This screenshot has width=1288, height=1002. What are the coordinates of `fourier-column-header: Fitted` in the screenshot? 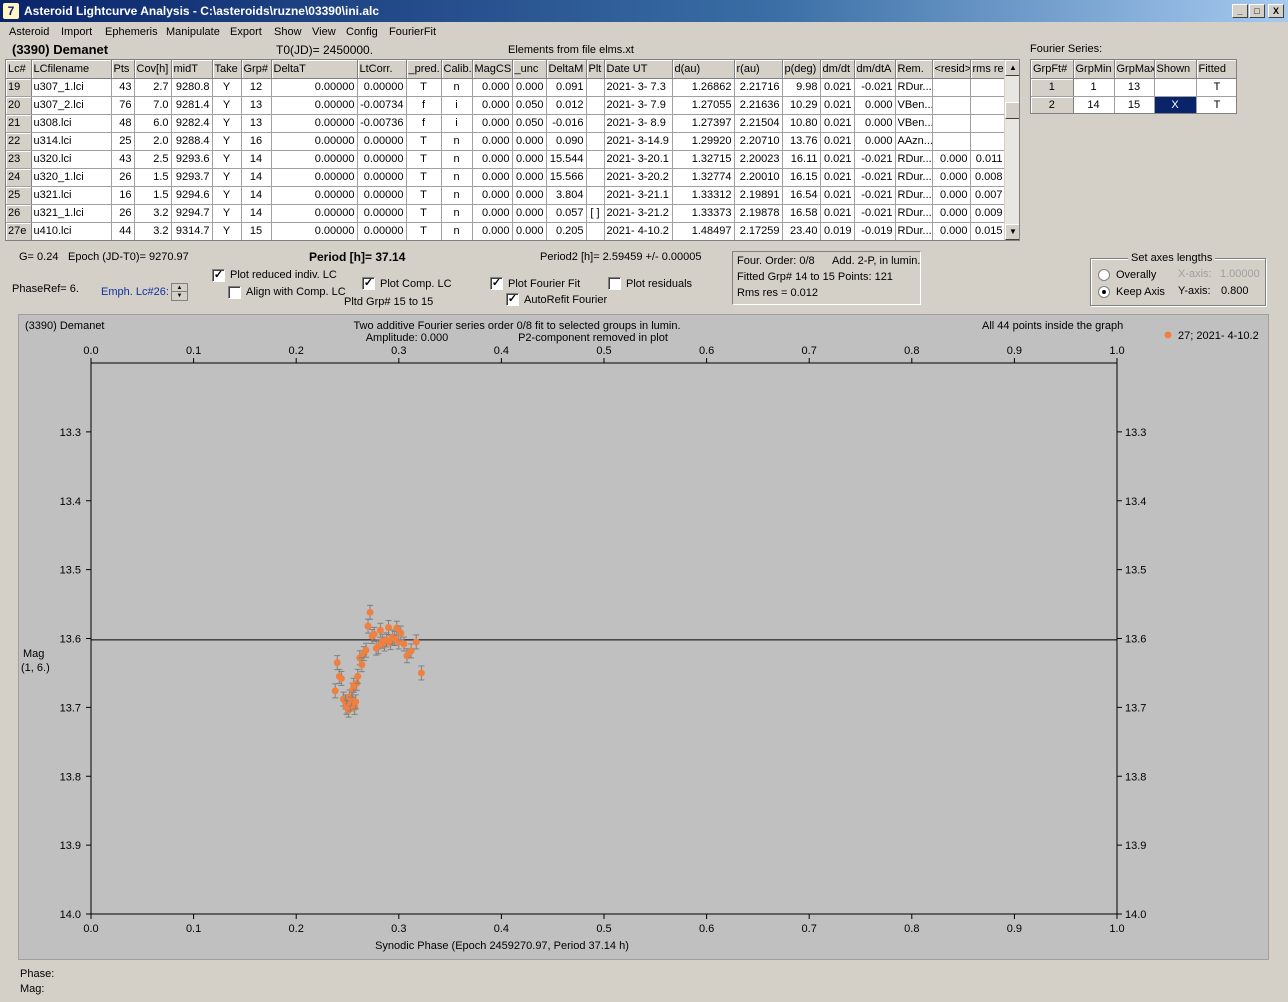 It's located at (1216, 69).